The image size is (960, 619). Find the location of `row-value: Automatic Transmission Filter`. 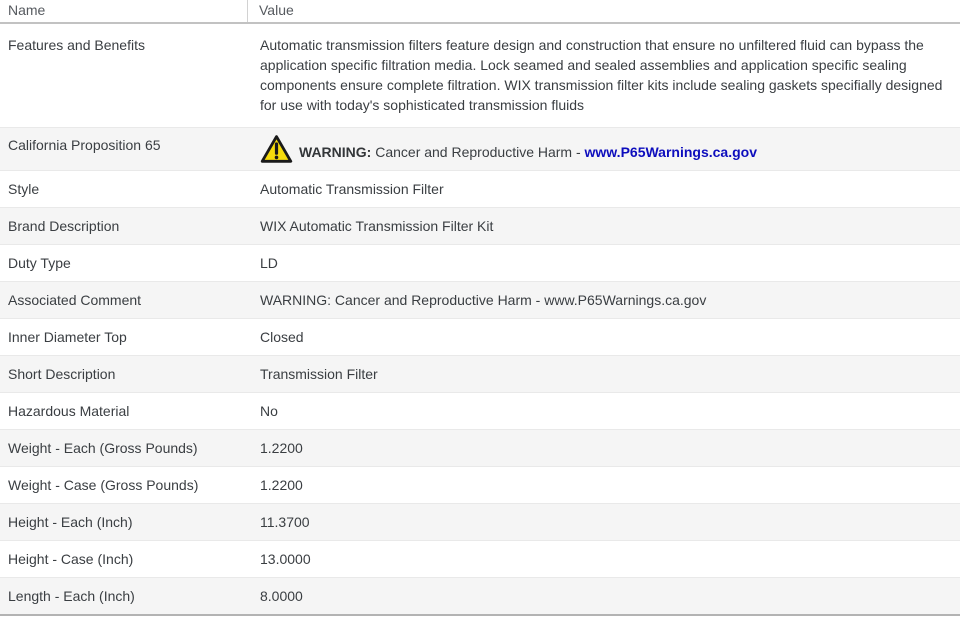

row-value: Automatic Transmission Filter is located at coordinates (352, 189).